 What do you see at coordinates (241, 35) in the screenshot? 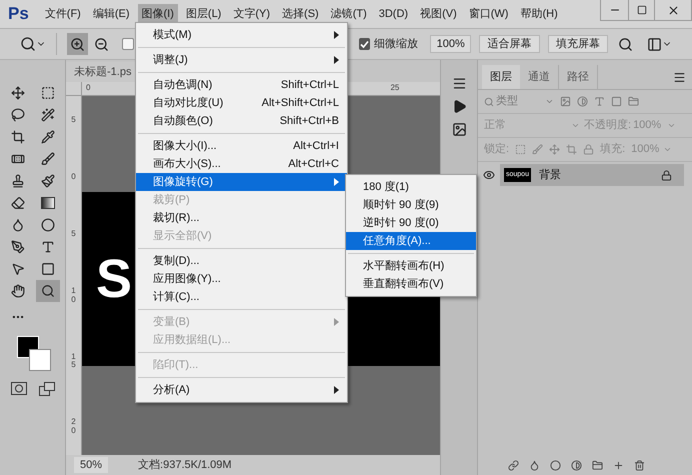
I see `menu-item: 模式(M)` at bounding box center [241, 35].